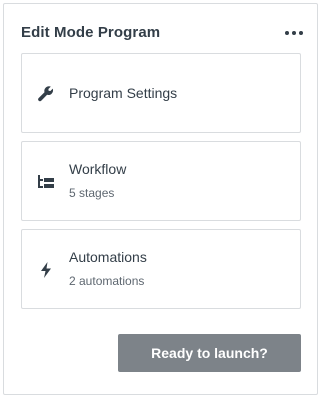 The height and width of the screenshot is (400, 323). I want to click on card-sublabel: 5 stages, so click(92, 193).